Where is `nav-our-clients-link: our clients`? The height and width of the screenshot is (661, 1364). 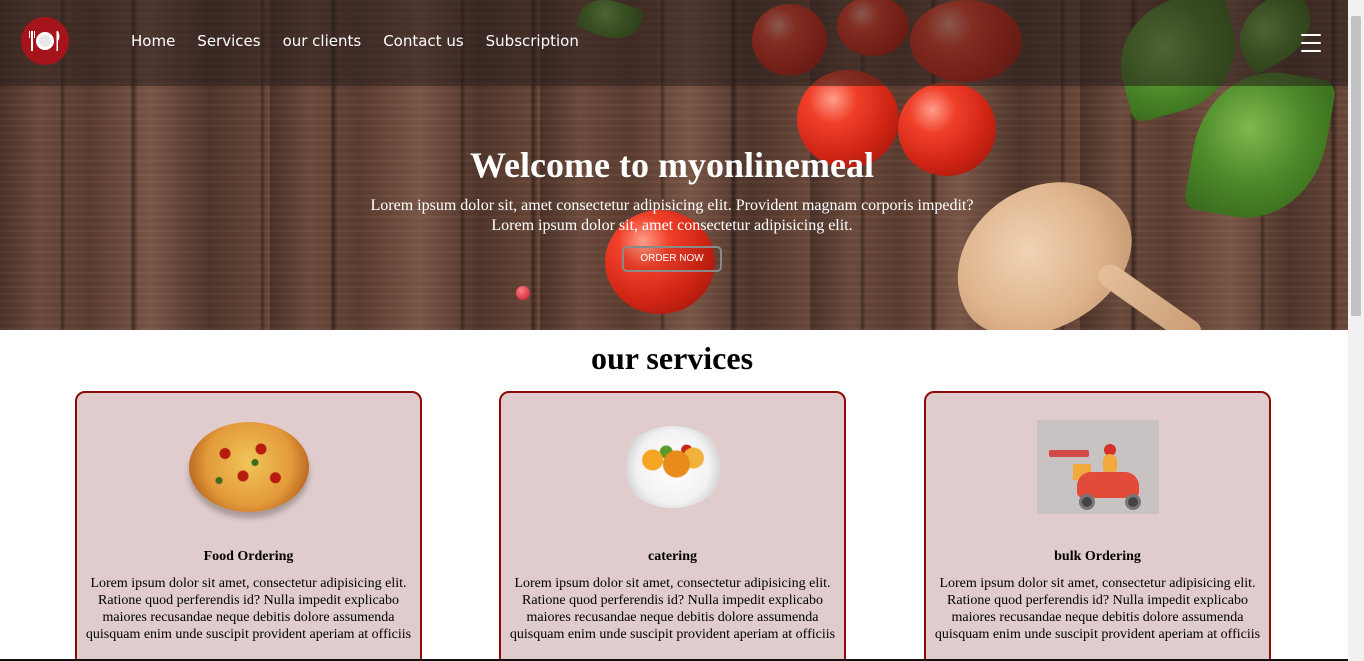 nav-our-clients-link: our clients is located at coordinates (322, 41).